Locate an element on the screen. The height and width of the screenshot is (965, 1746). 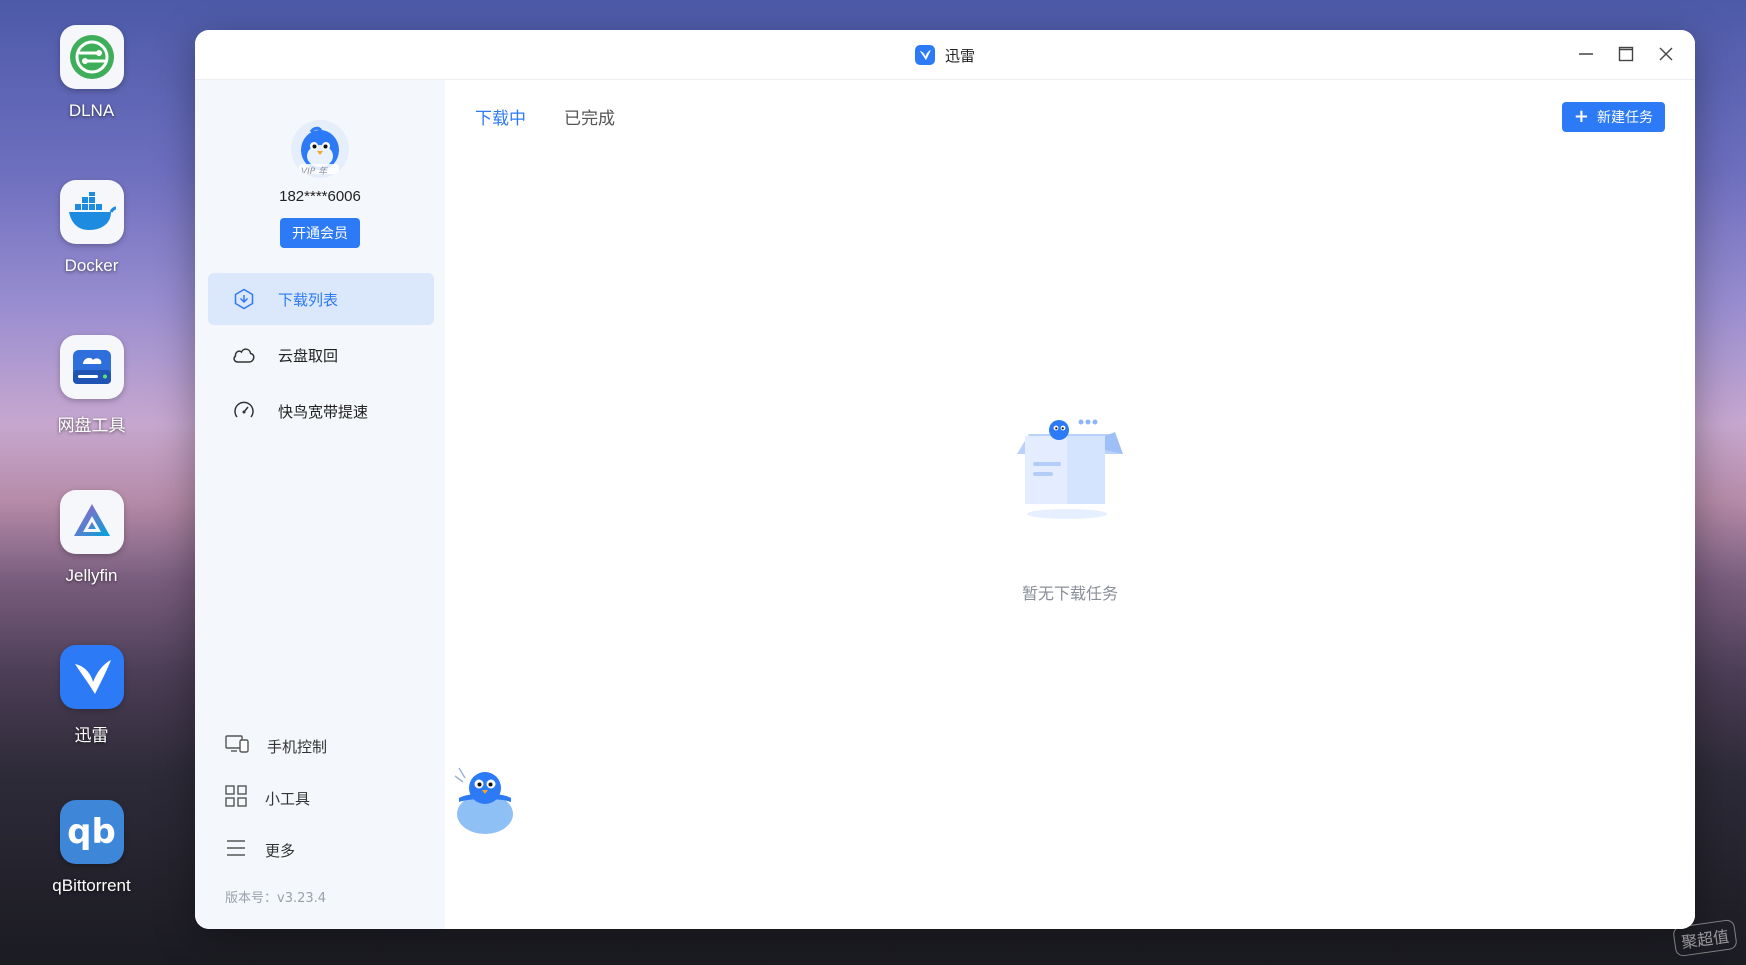
mascot-bird-icon is located at coordinates (485, 796).